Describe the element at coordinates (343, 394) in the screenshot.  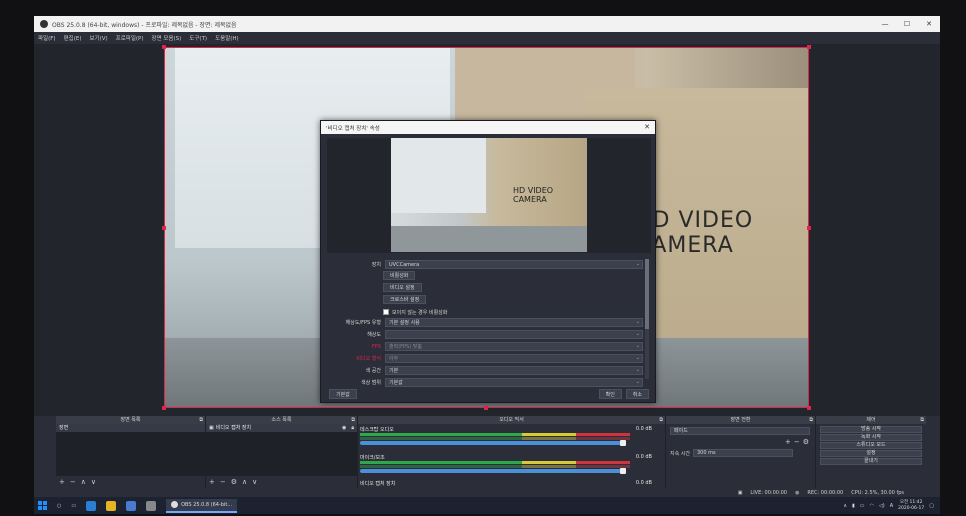
I see `defaults-button: 기본값` at that location.